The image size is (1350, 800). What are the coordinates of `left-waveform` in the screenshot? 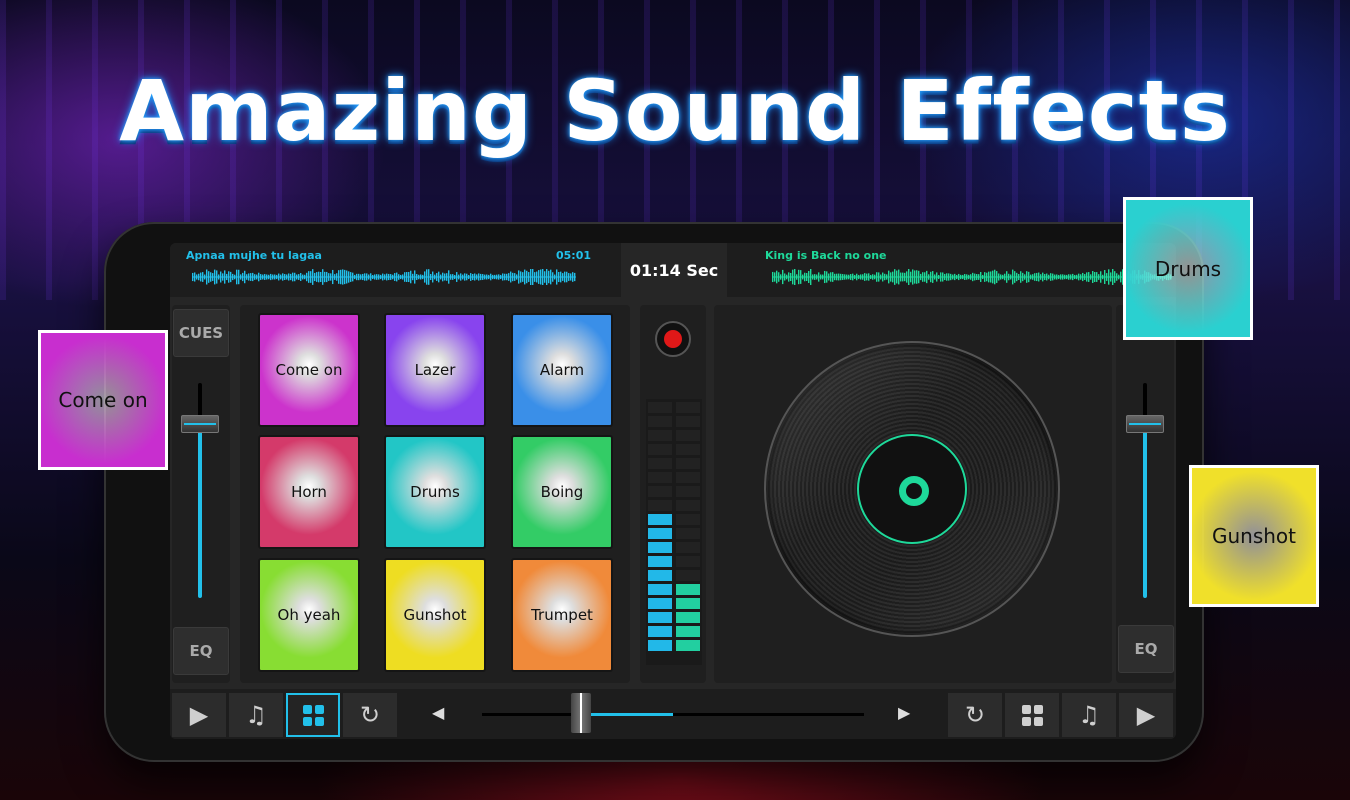 It's located at (384, 277).